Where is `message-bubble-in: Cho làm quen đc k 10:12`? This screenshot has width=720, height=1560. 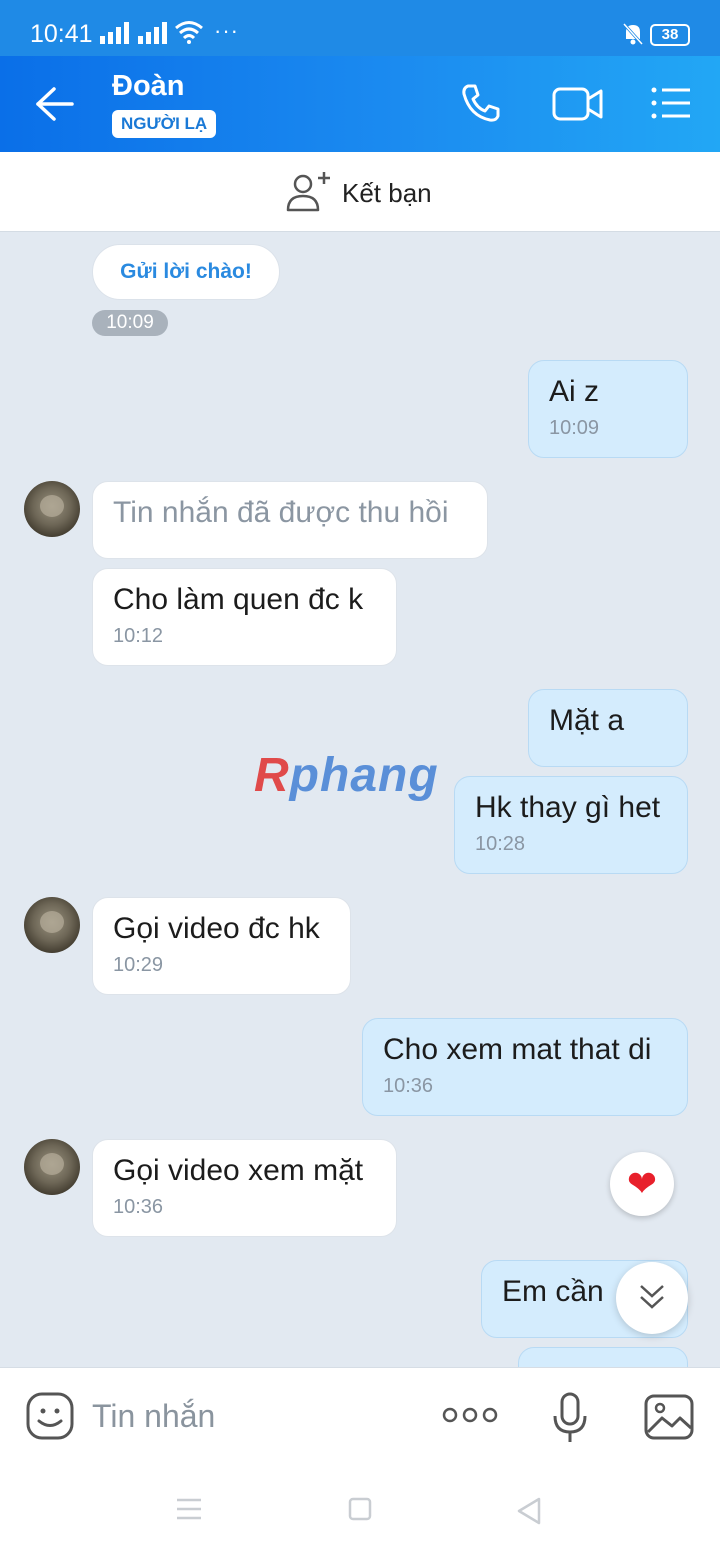 message-bubble-in: Cho làm quen đc k 10:12 is located at coordinates (244, 617).